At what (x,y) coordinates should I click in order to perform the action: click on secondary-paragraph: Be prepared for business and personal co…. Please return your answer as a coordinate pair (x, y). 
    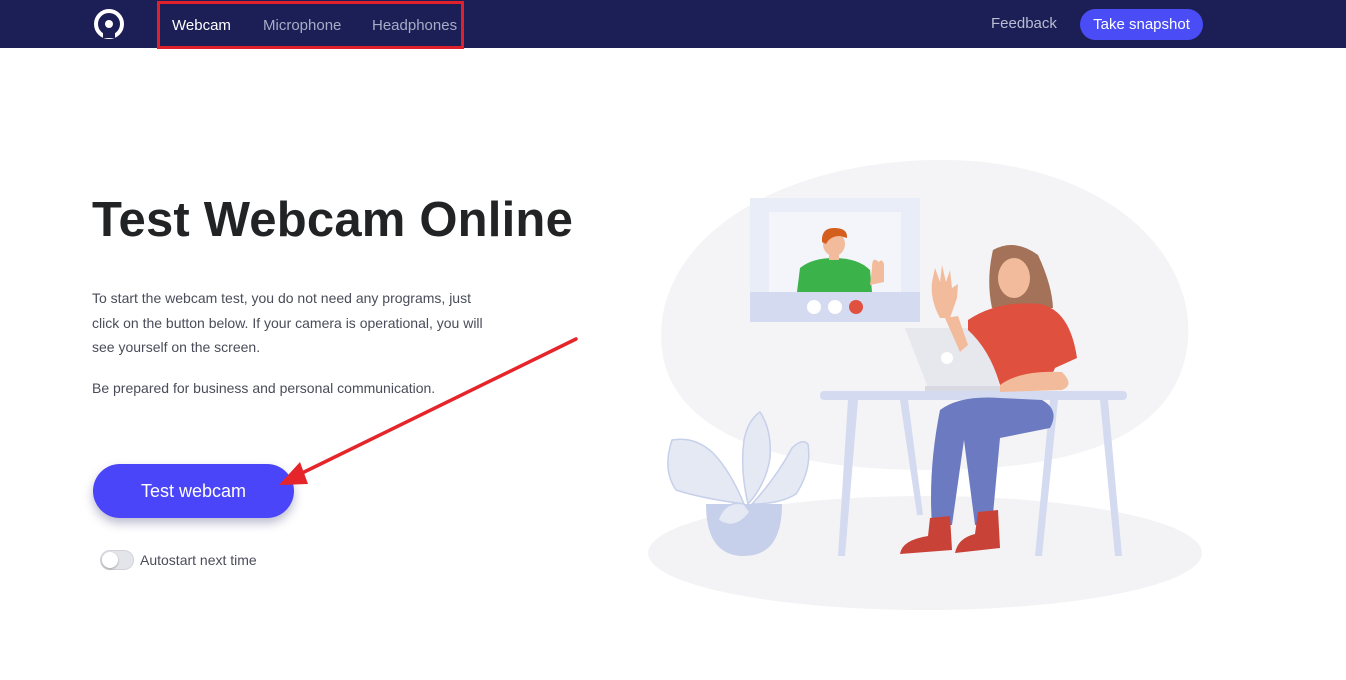
    Looking at the image, I should click on (264, 388).